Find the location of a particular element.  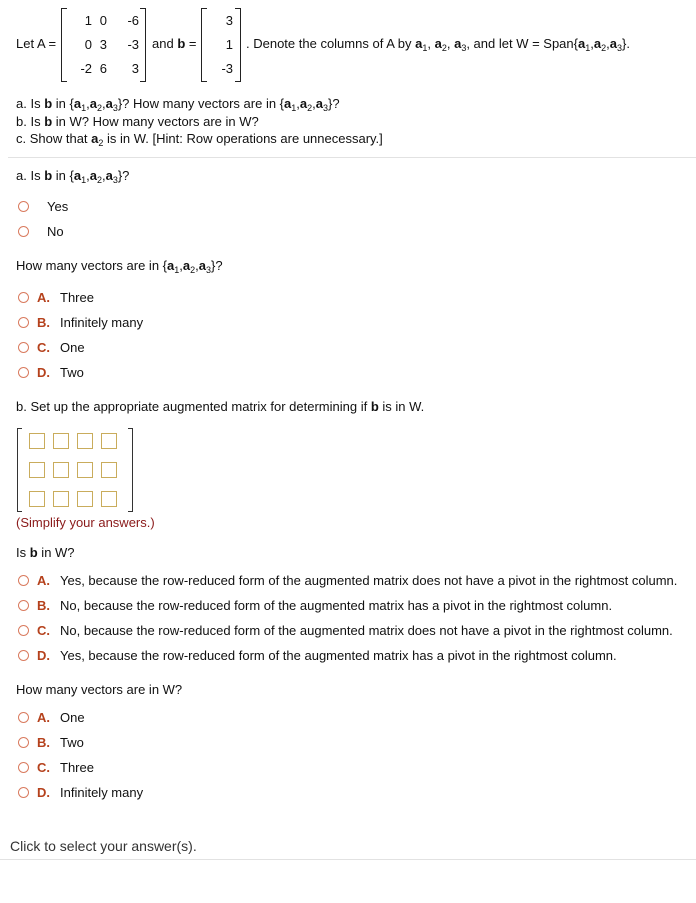

in-w-option-b-radio is located at coordinates (23, 605).